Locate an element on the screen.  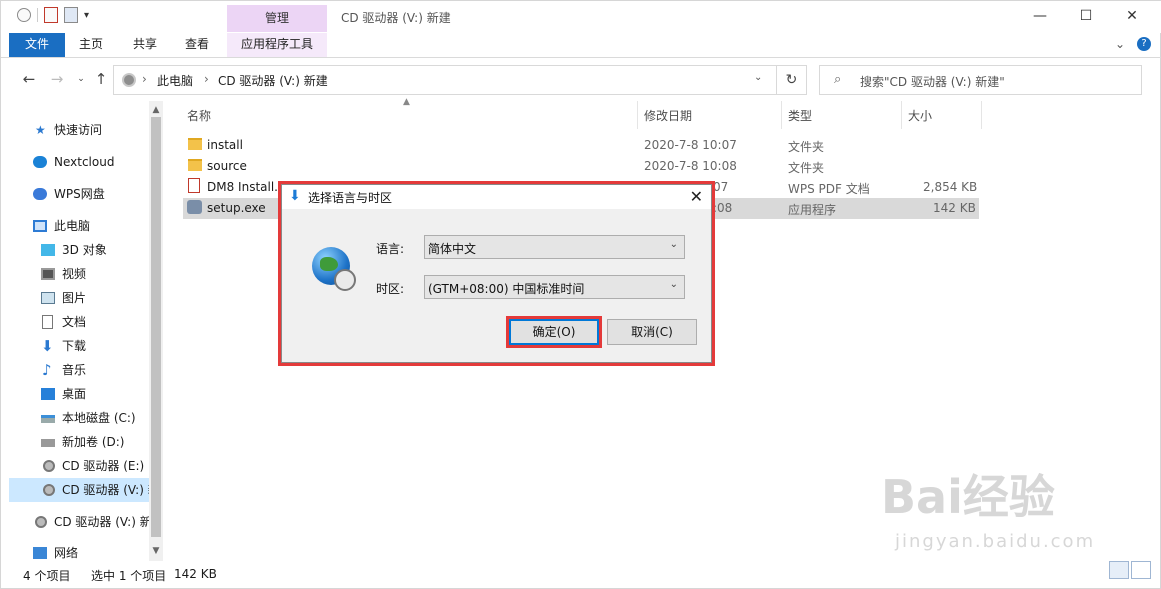
search-placeholder: 搜索"CD 驱动器 (V:) 新建" is located at coordinates (932, 82).